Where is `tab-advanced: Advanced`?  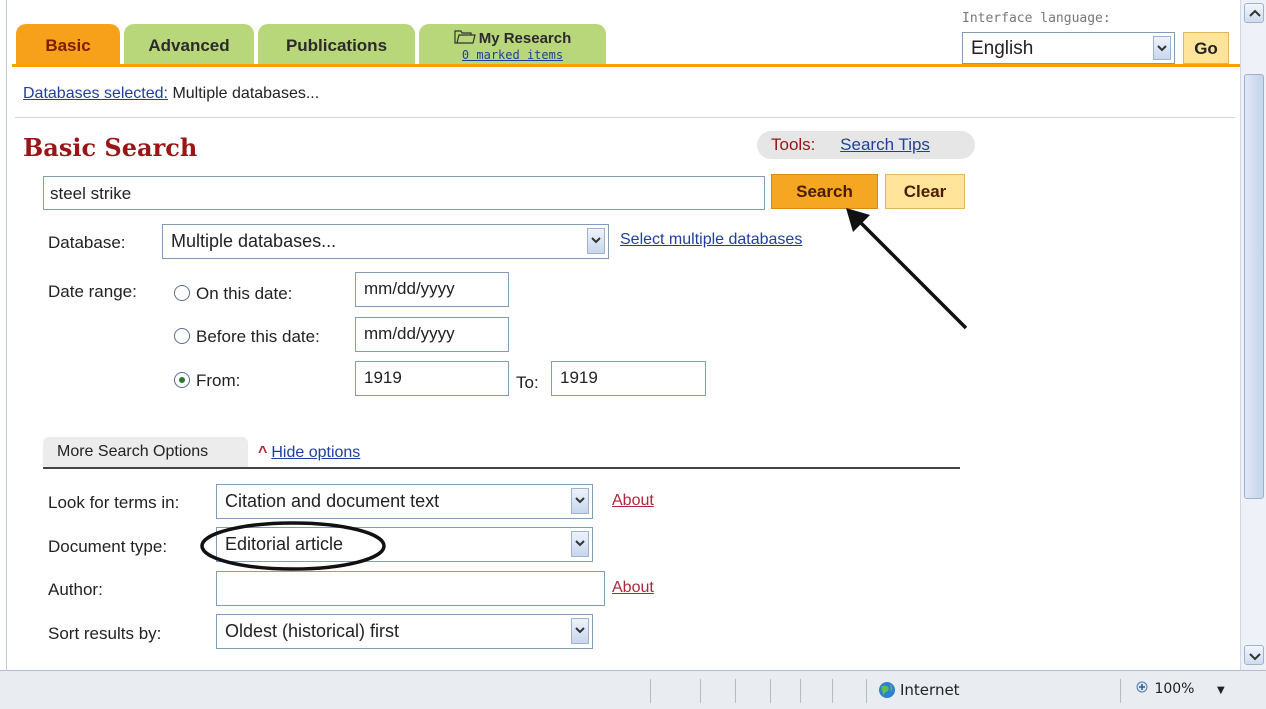
tab-advanced: Advanced is located at coordinates (189, 44).